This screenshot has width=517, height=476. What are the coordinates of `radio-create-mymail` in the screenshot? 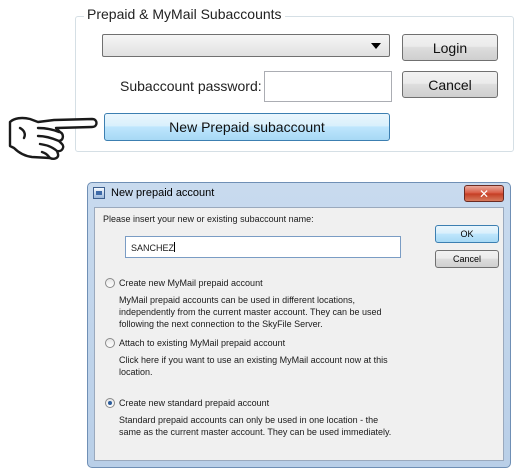 It's located at (110, 283).